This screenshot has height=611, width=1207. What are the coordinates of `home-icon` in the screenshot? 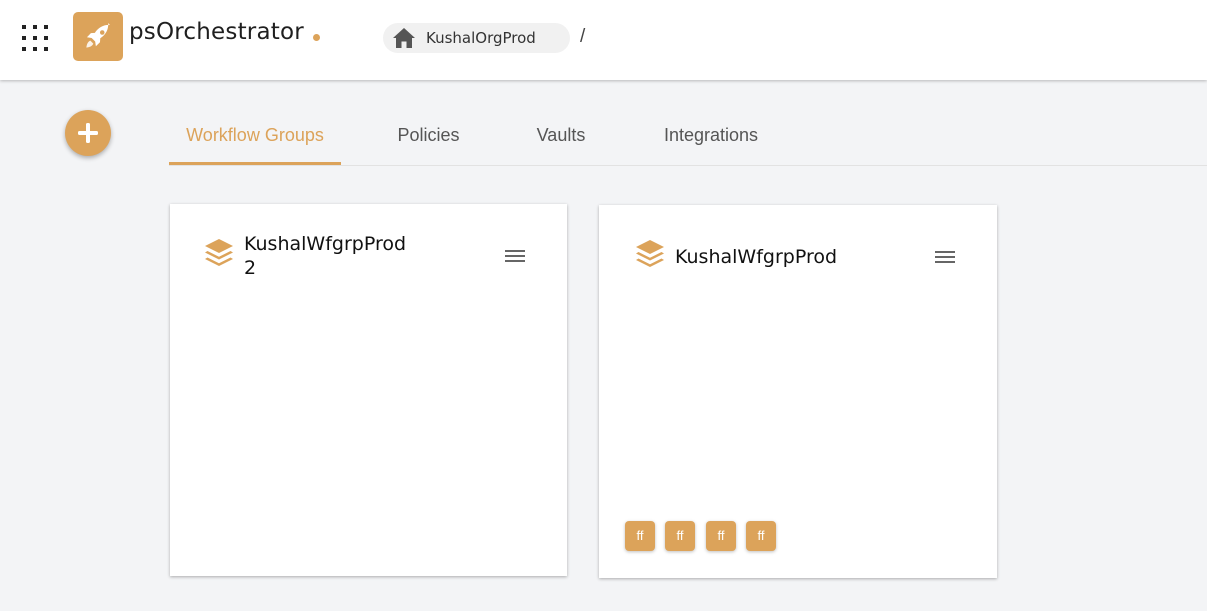 It's located at (404, 38).